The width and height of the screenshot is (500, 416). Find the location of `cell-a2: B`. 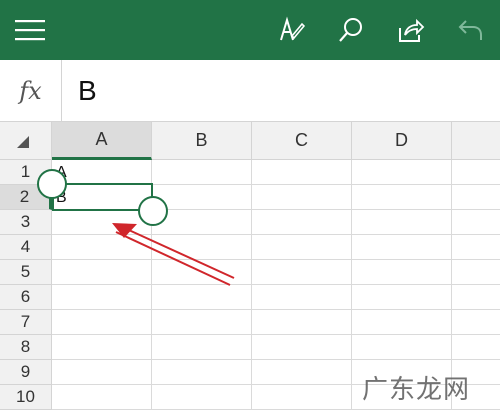

cell-a2: B is located at coordinates (102, 197).